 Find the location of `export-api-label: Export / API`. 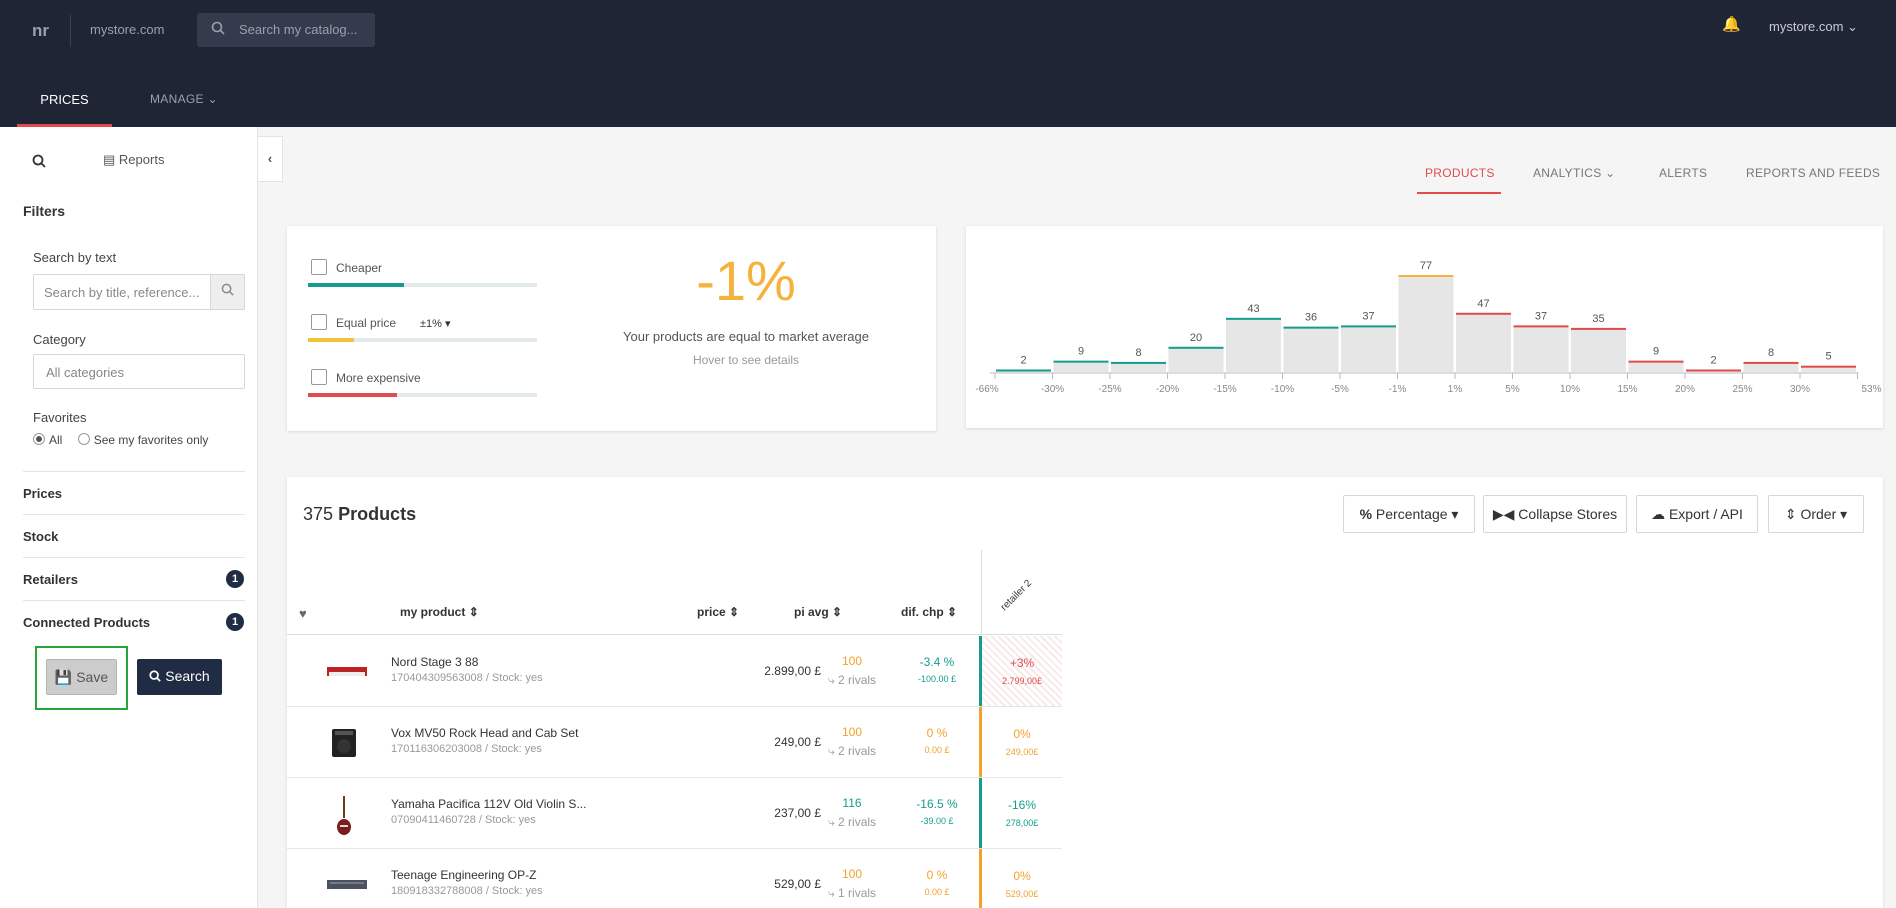

export-api-label: Export / API is located at coordinates (1705, 514).